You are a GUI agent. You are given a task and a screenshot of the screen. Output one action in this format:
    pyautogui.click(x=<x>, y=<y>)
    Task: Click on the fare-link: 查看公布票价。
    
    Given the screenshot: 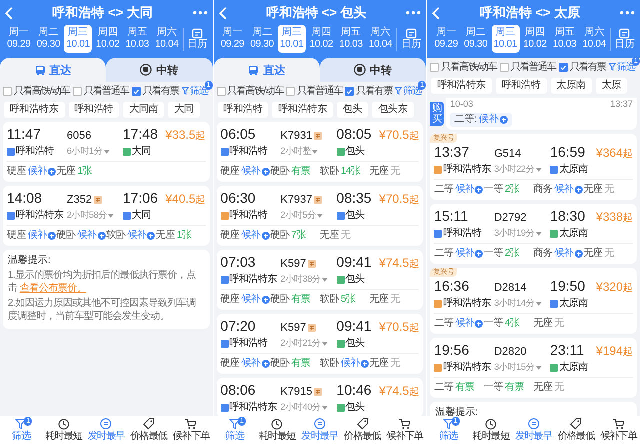 What is the action you would take?
    pyautogui.click(x=53, y=288)
    